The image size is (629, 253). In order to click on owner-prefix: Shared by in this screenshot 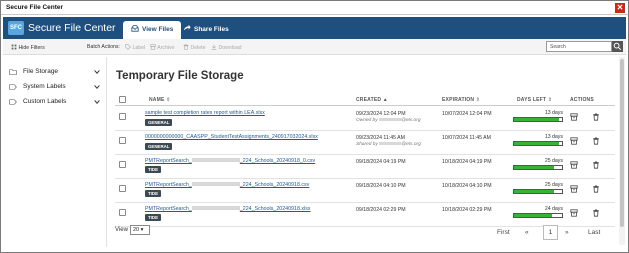, I will do `click(367, 144)`.